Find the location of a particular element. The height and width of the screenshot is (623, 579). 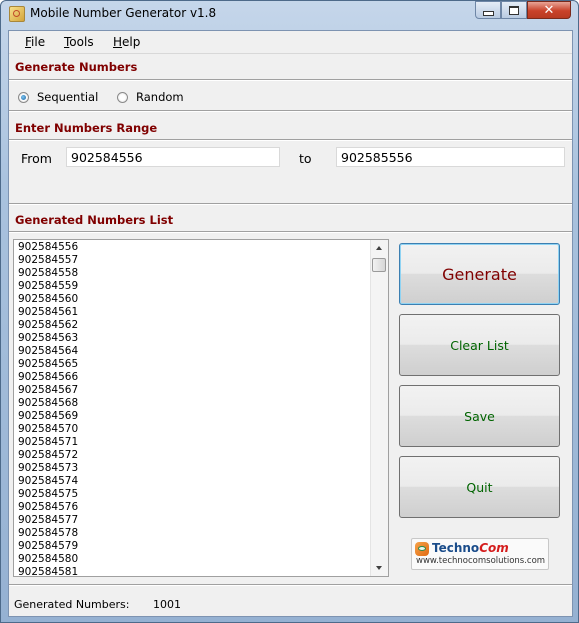

generated-list-heading: Generated Numbers List is located at coordinates (94, 220).